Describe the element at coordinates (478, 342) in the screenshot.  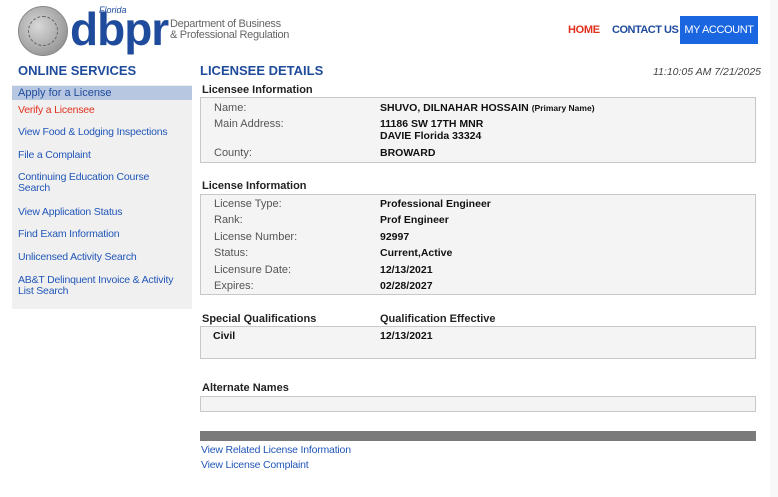
I see `special-qualifications-box` at that location.